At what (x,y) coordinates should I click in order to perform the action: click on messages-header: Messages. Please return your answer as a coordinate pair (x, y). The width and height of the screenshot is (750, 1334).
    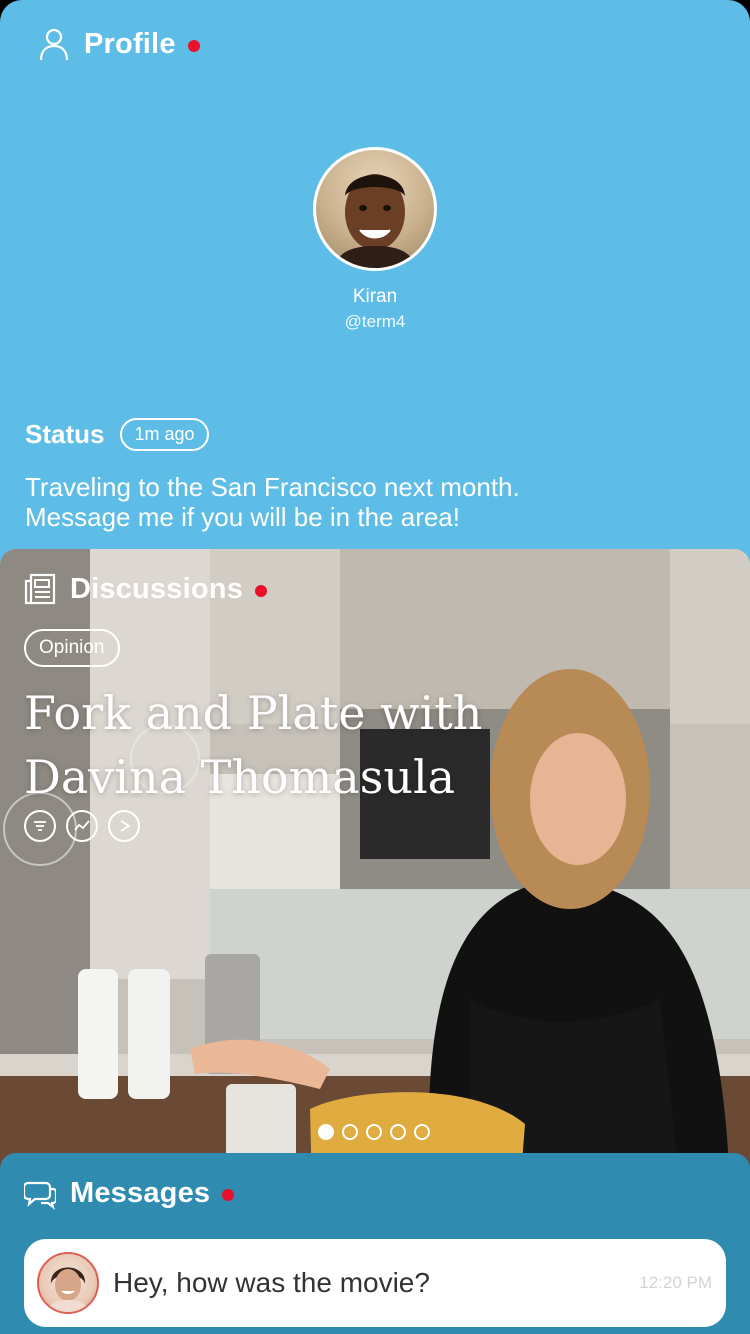
    Looking at the image, I should click on (129, 1193).